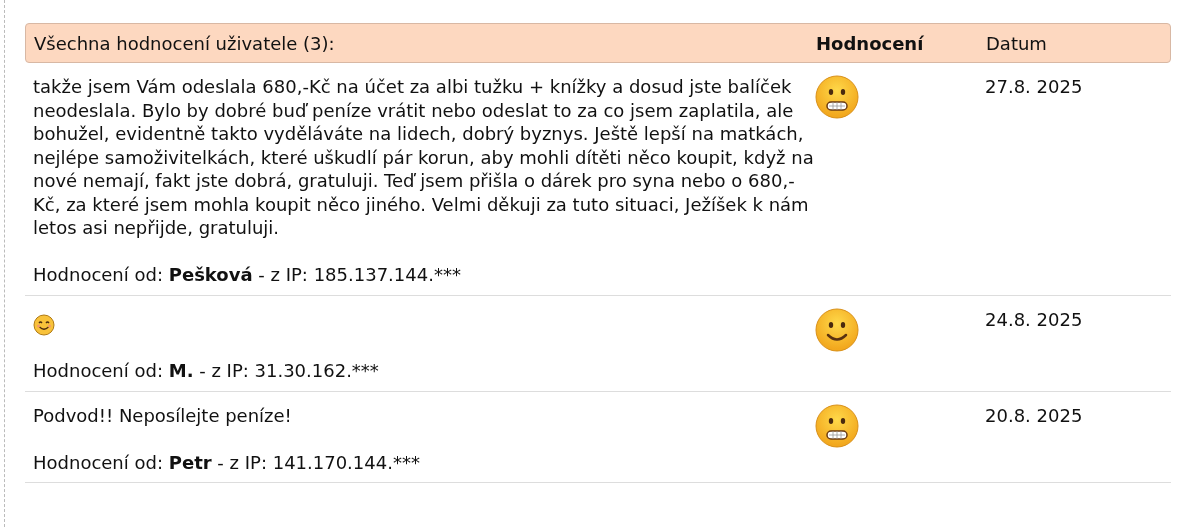 This screenshot has height=527, width=1200. I want to click on author-line: Hodnocení od: Pešková - z IP: 185.137.144.***, so click(247, 275).